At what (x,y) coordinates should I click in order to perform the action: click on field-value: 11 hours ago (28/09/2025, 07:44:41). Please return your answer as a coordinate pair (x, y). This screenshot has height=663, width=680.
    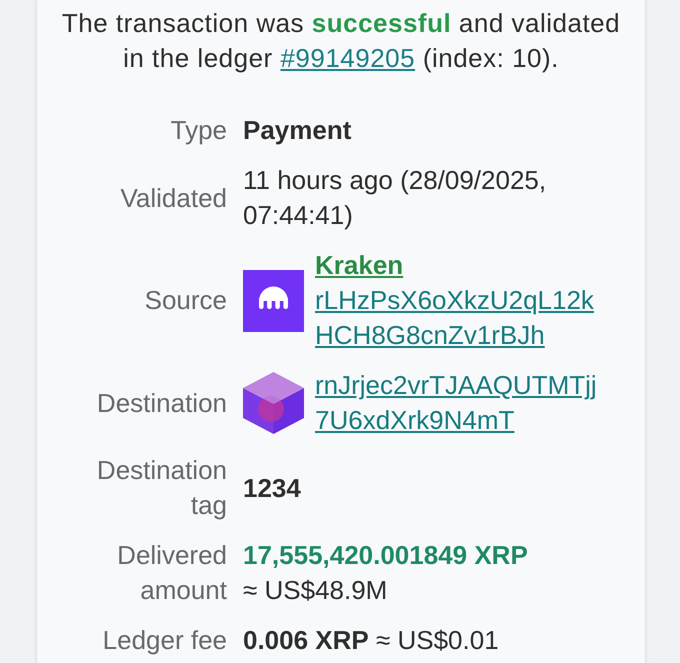
    Looking at the image, I should click on (395, 198).